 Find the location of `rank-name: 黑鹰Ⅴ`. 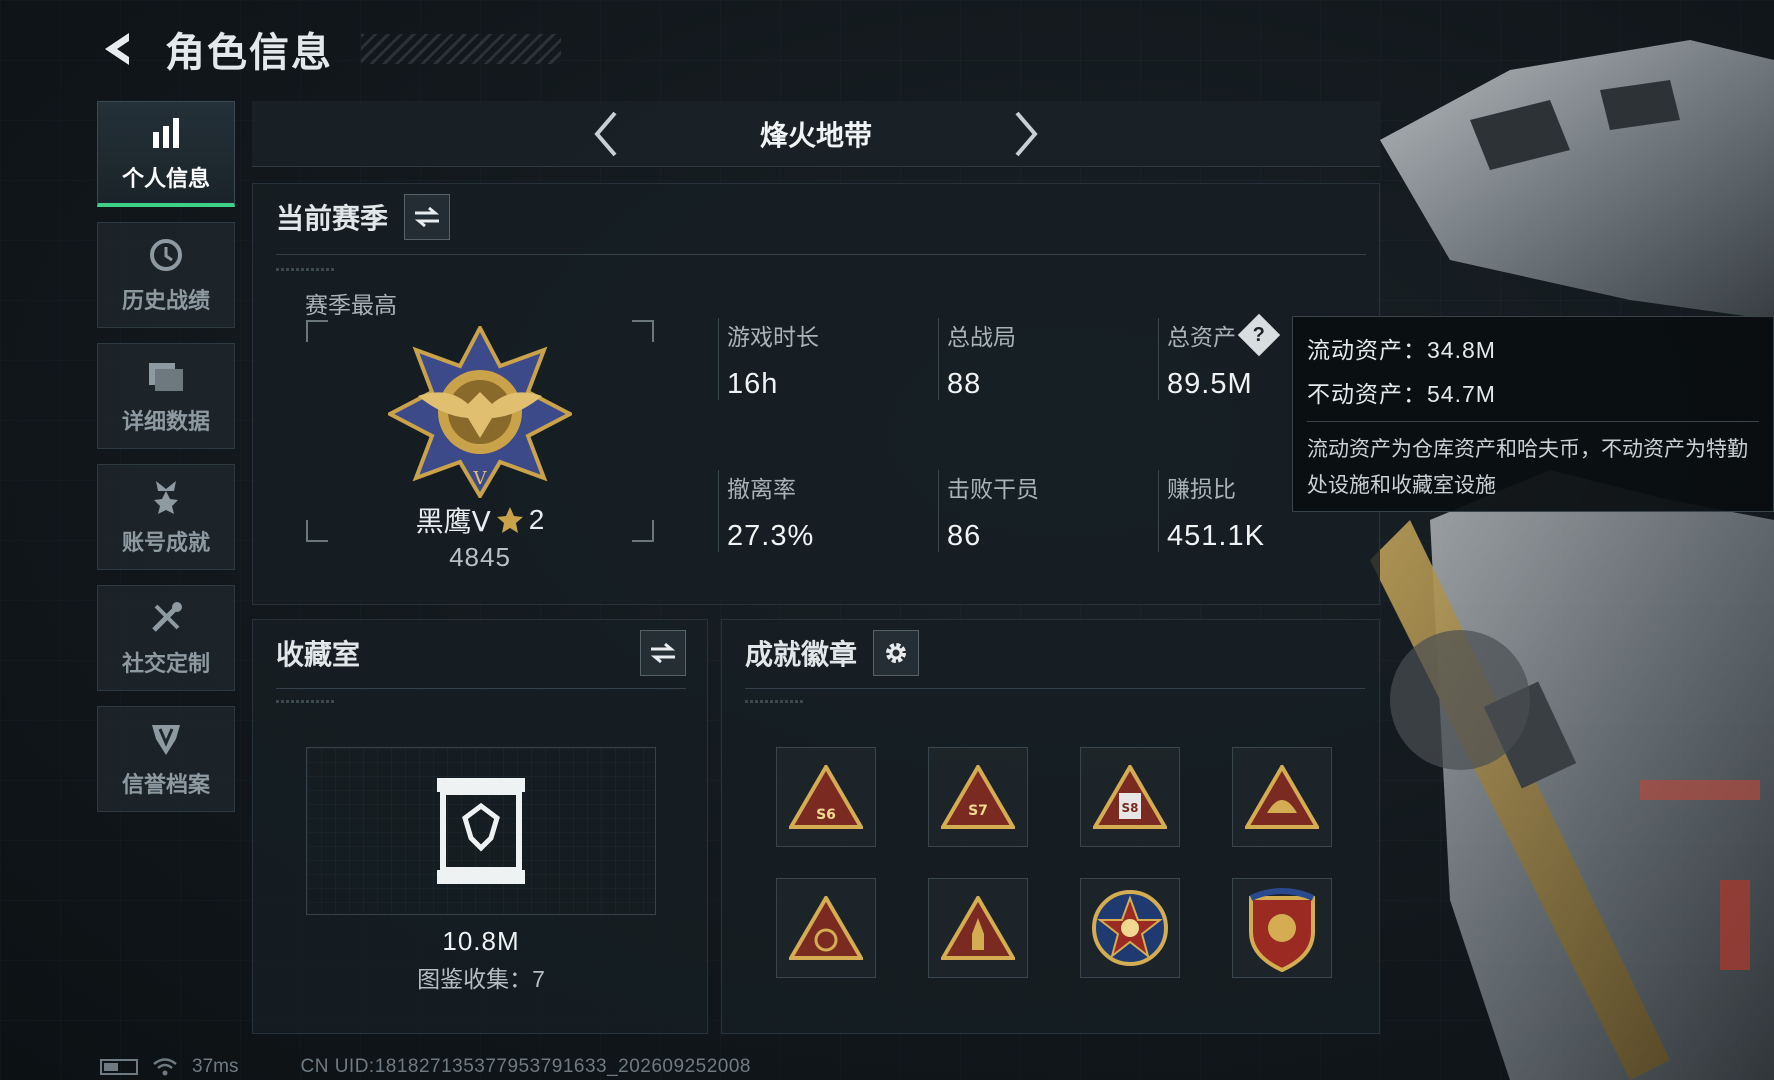

rank-name: 黑鹰Ⅴ is located at coordinates (453, 521).